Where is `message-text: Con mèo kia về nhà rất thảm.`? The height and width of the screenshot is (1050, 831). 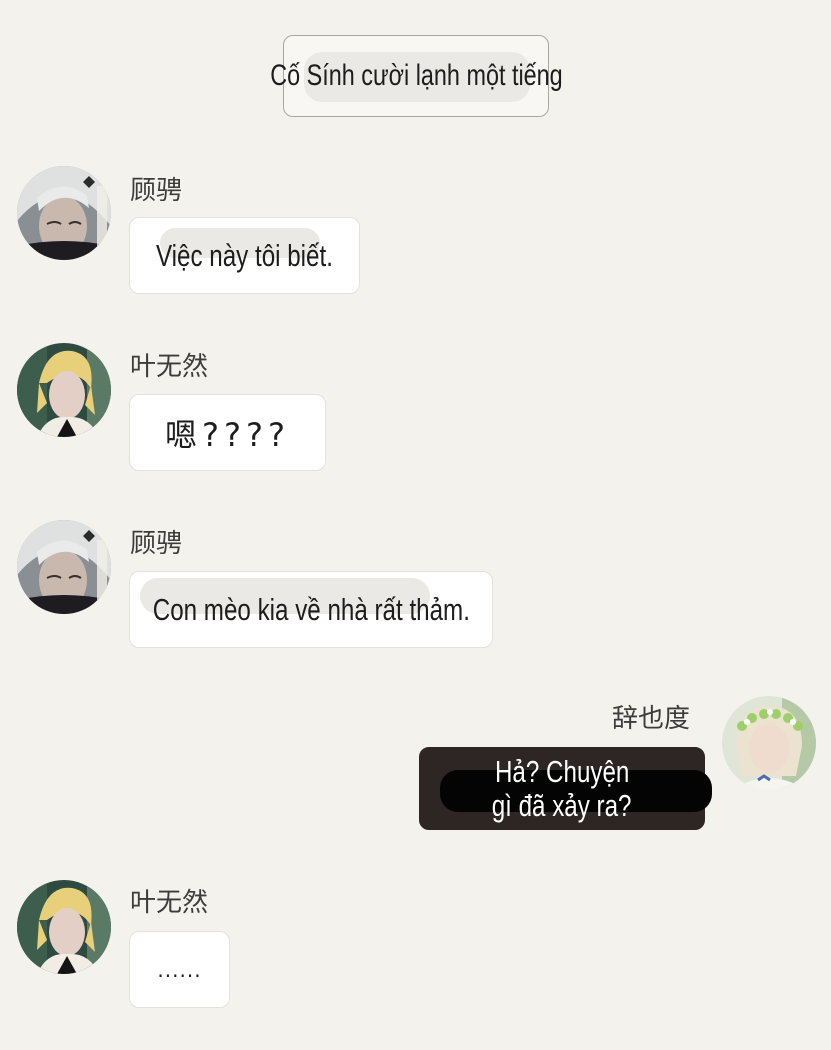 message-text: Con mèo kia về nhà rất thảm. is located at coordinates (311, 609).